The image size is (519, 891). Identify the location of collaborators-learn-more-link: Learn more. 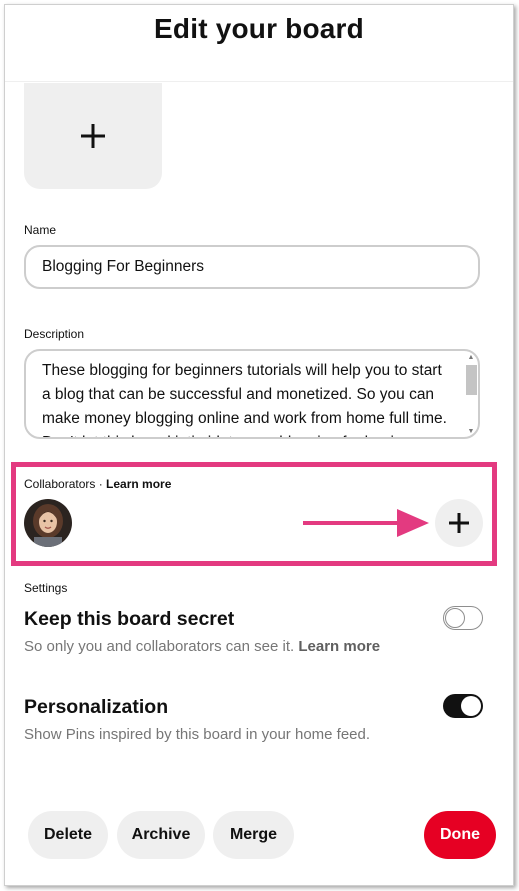
(138, 484).